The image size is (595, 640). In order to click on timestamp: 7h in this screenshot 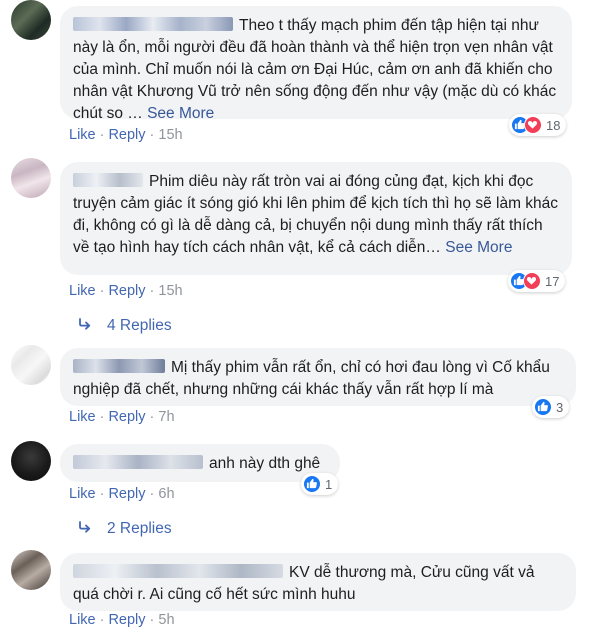, I will do `click(166, 417)`.